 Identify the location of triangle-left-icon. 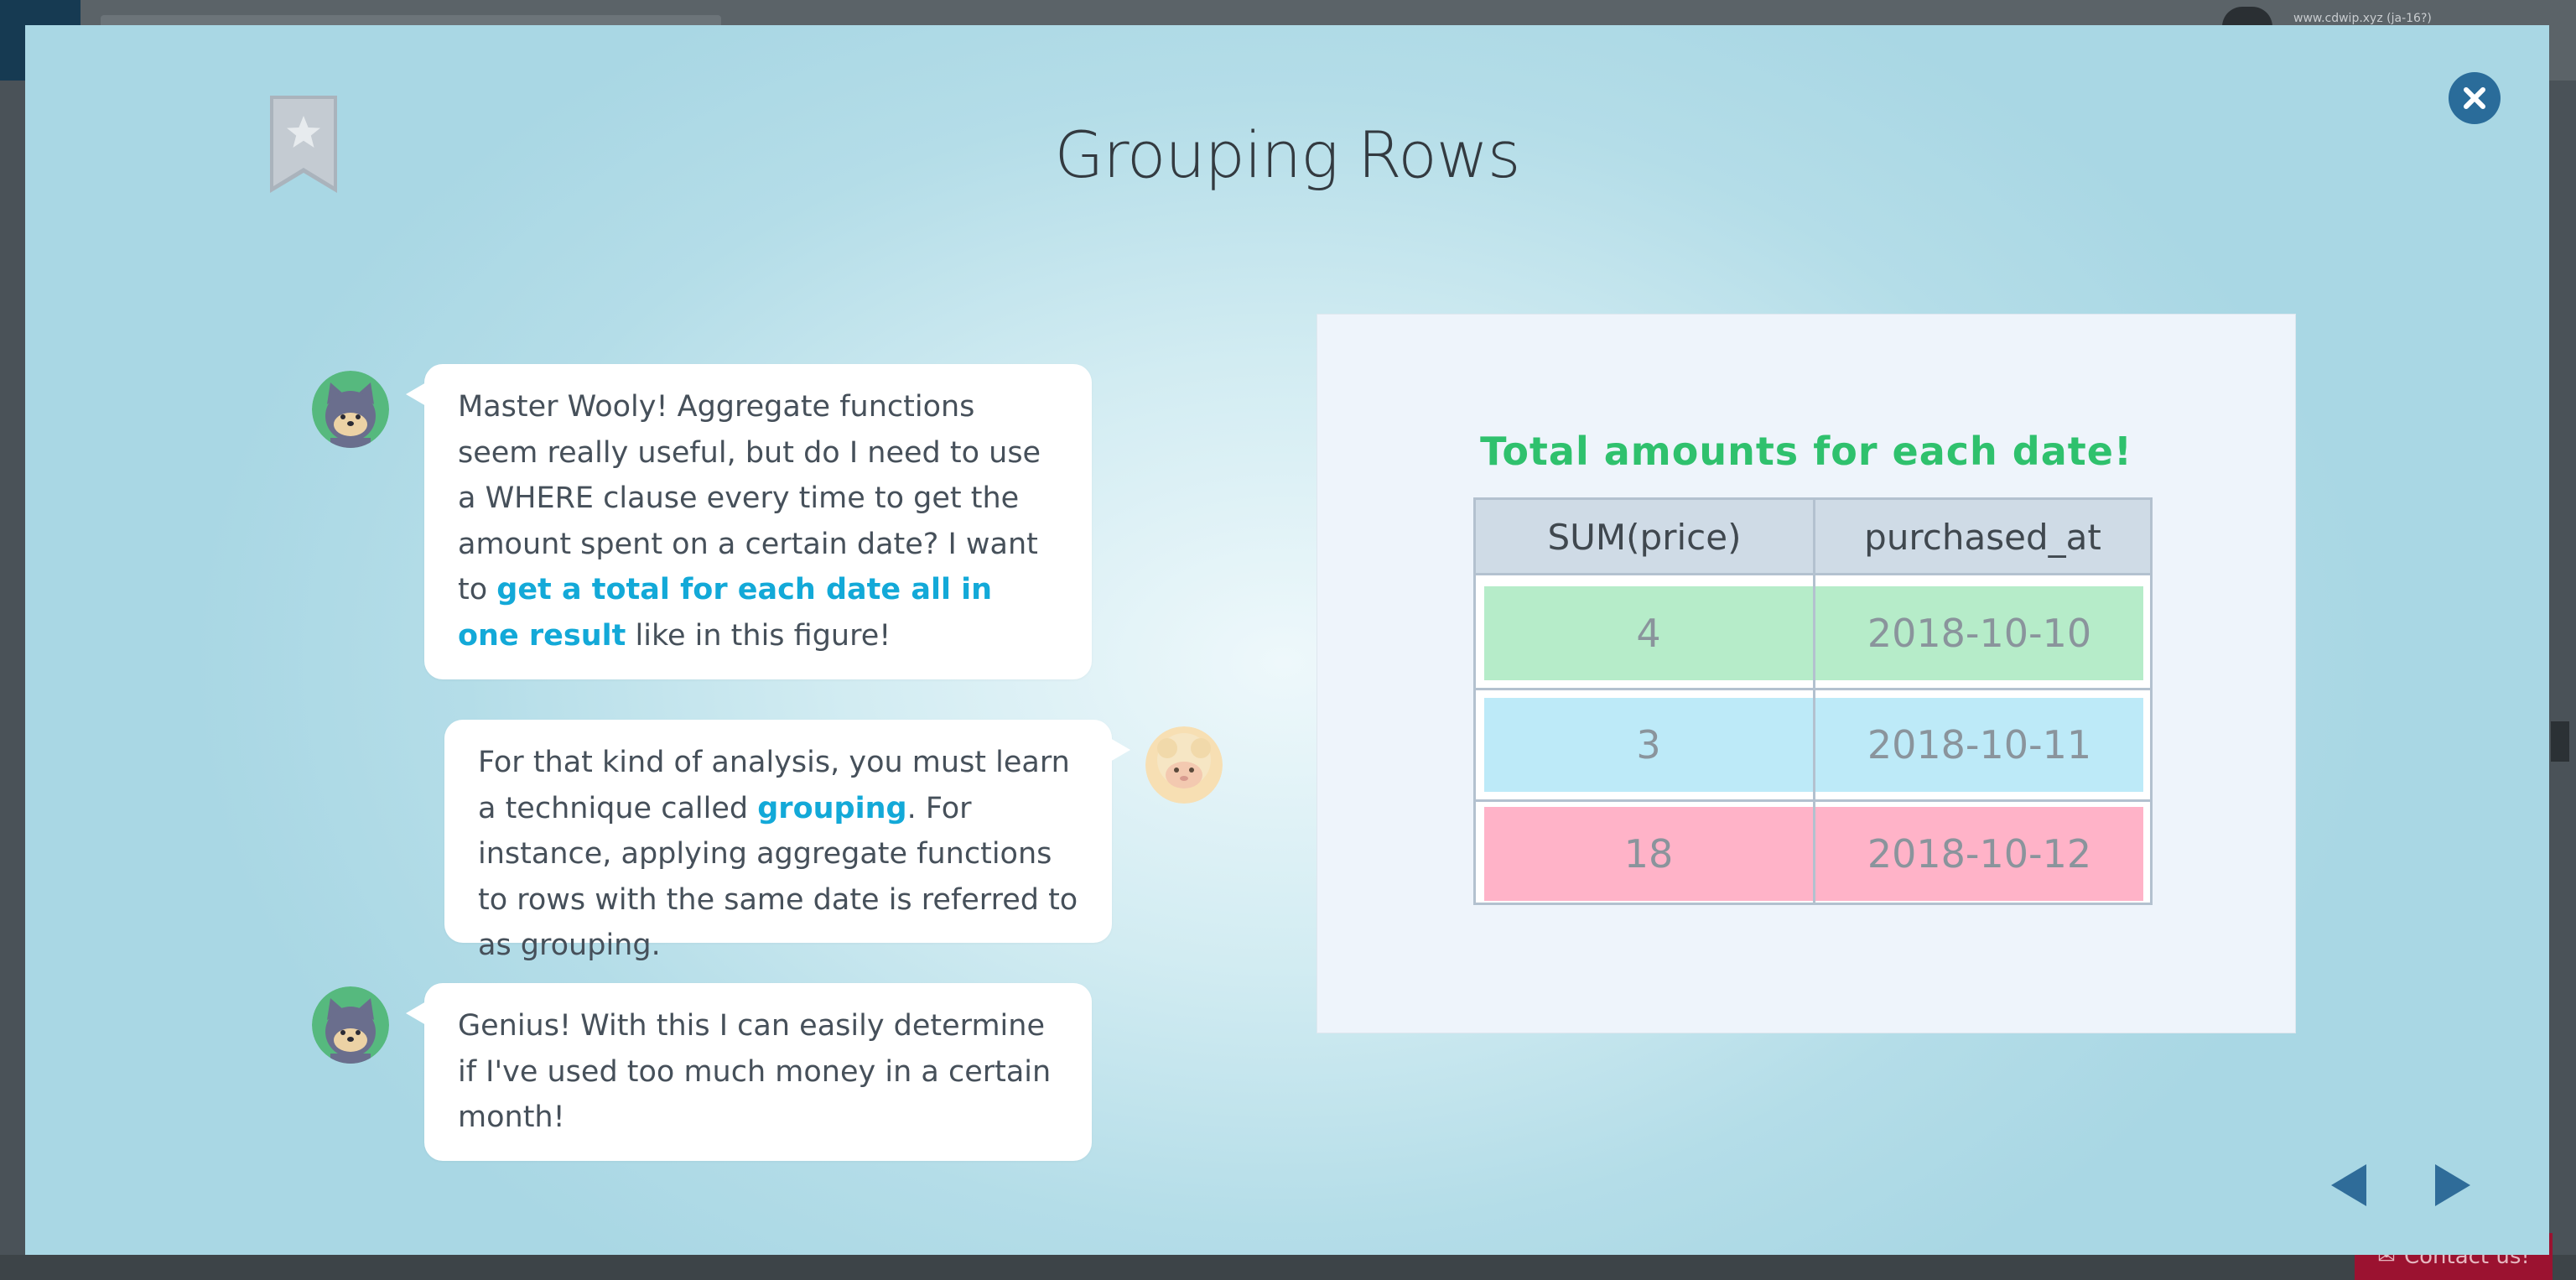
(2348, 1185).